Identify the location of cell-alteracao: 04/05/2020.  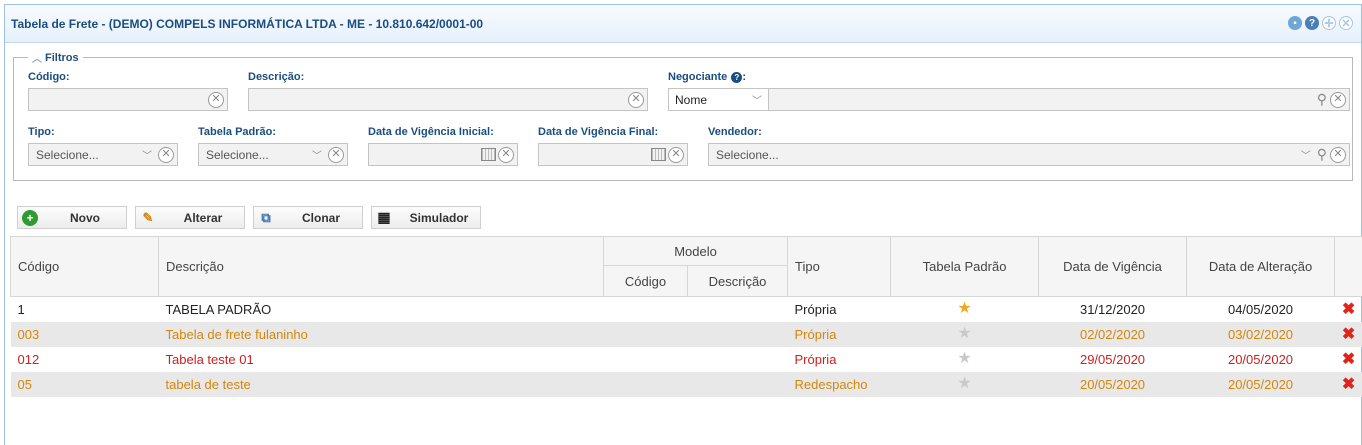
(1260, 309).